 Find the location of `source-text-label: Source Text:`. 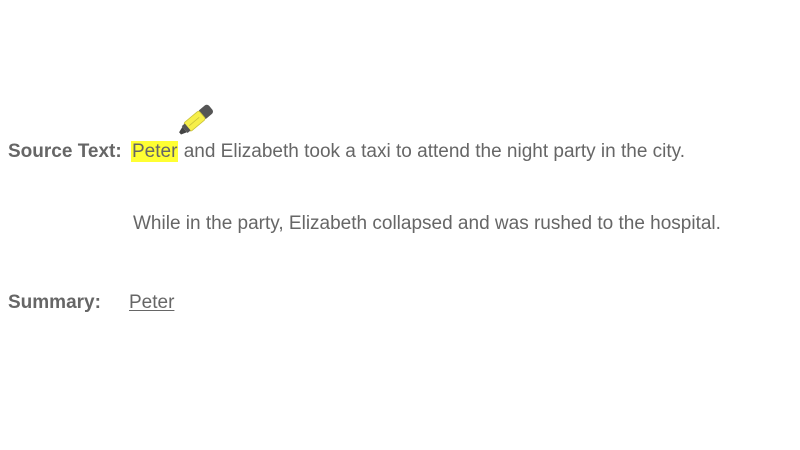

source-text-label: Source Text: is located at coordinates (65, 151).